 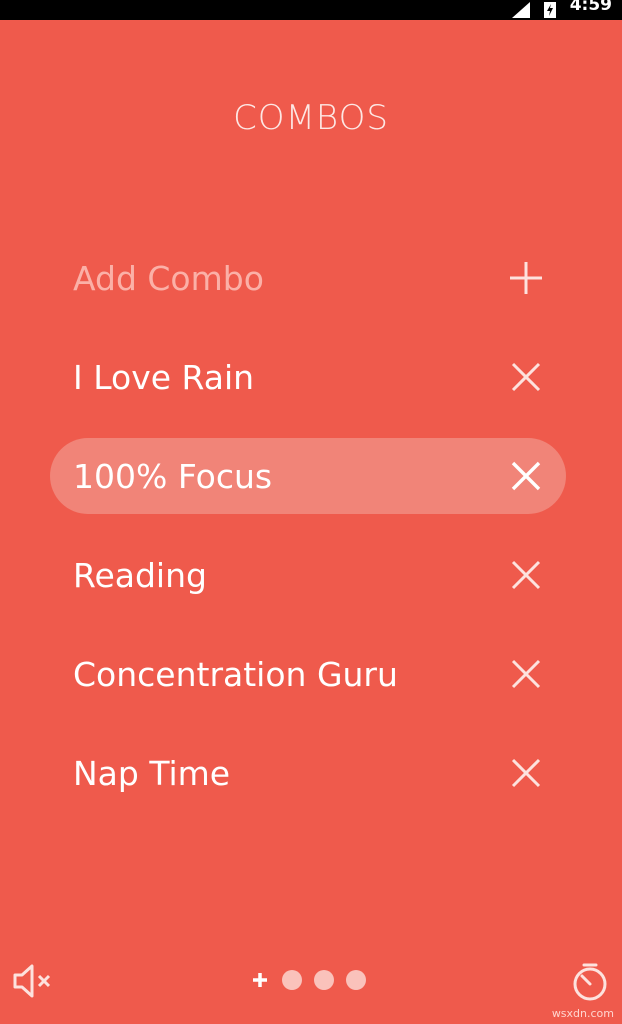 I want to click on add-combo-button, so click(x=526, y=278).